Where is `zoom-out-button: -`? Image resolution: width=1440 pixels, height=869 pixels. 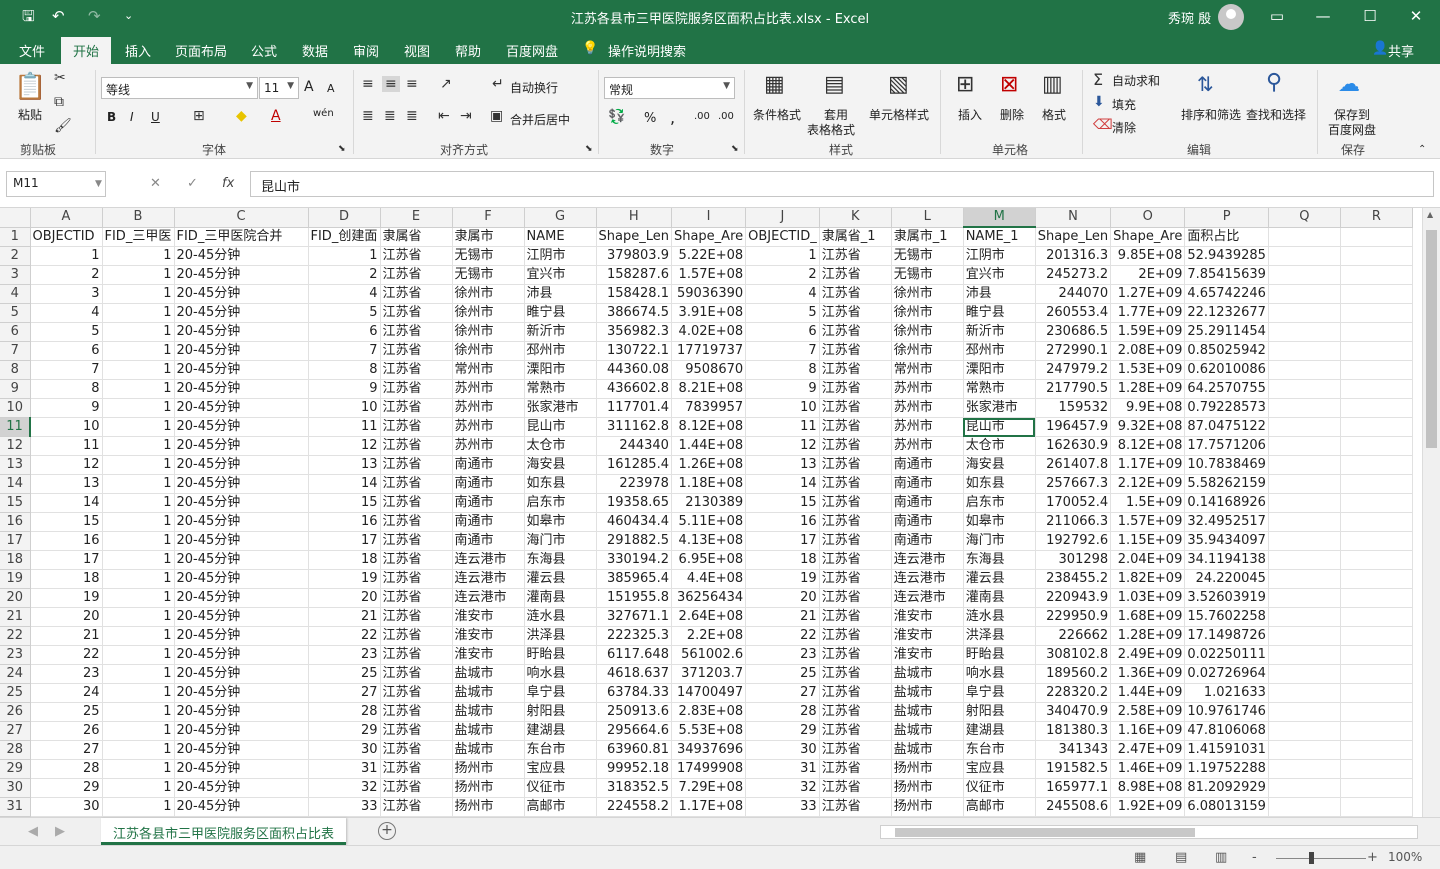
zoom-out-button: - is located at coordinates (1254, 857).